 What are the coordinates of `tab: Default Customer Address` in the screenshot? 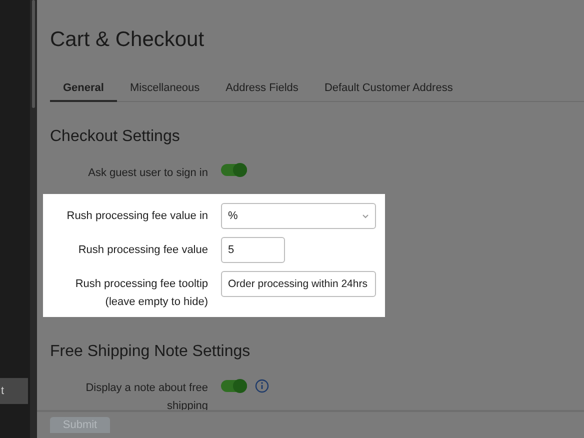 It's located at (388, 88).